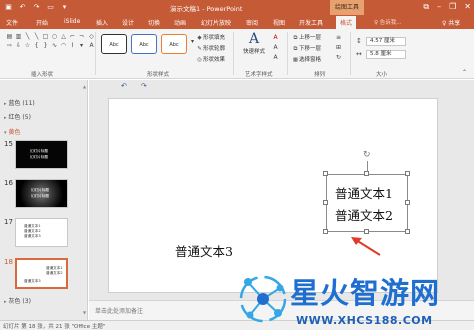 The height and width of the screenshot is (330, 474). What do you see at coordinates (91, 45) in the screenshot?
I see `textbox-insert-icon: A` at bounding box center [91, 45].